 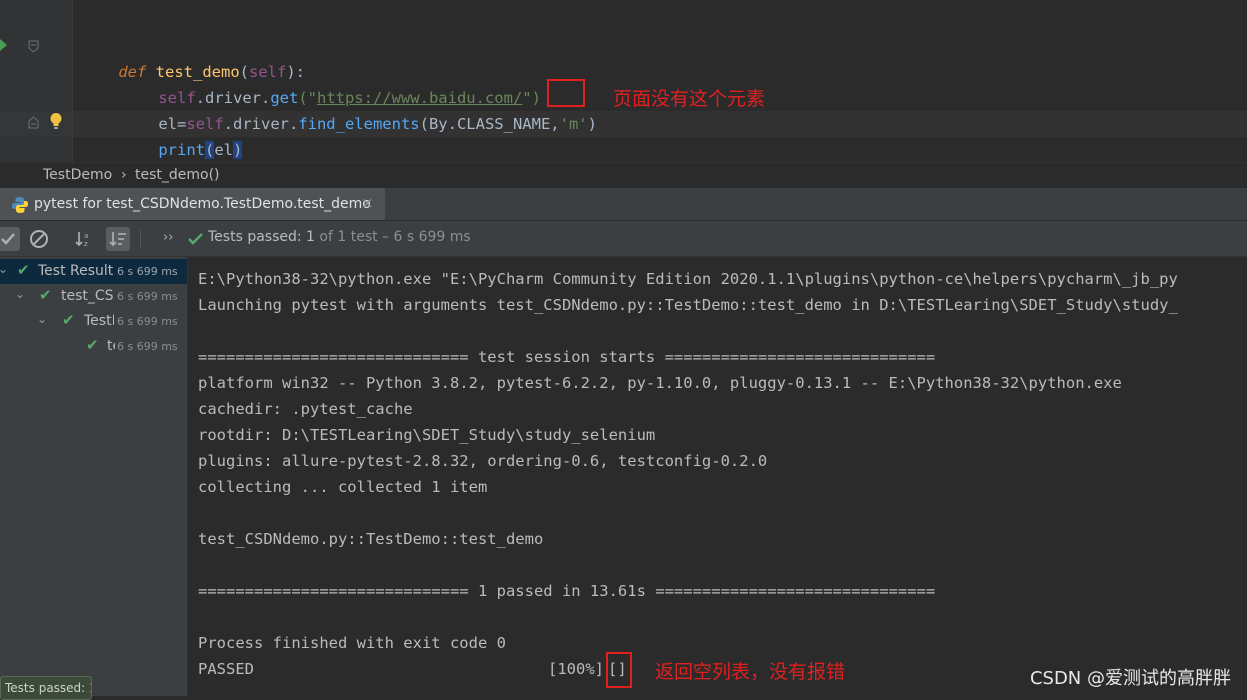 I want to click on status-prefix: Tests passed:, so click(x=255, y=237).